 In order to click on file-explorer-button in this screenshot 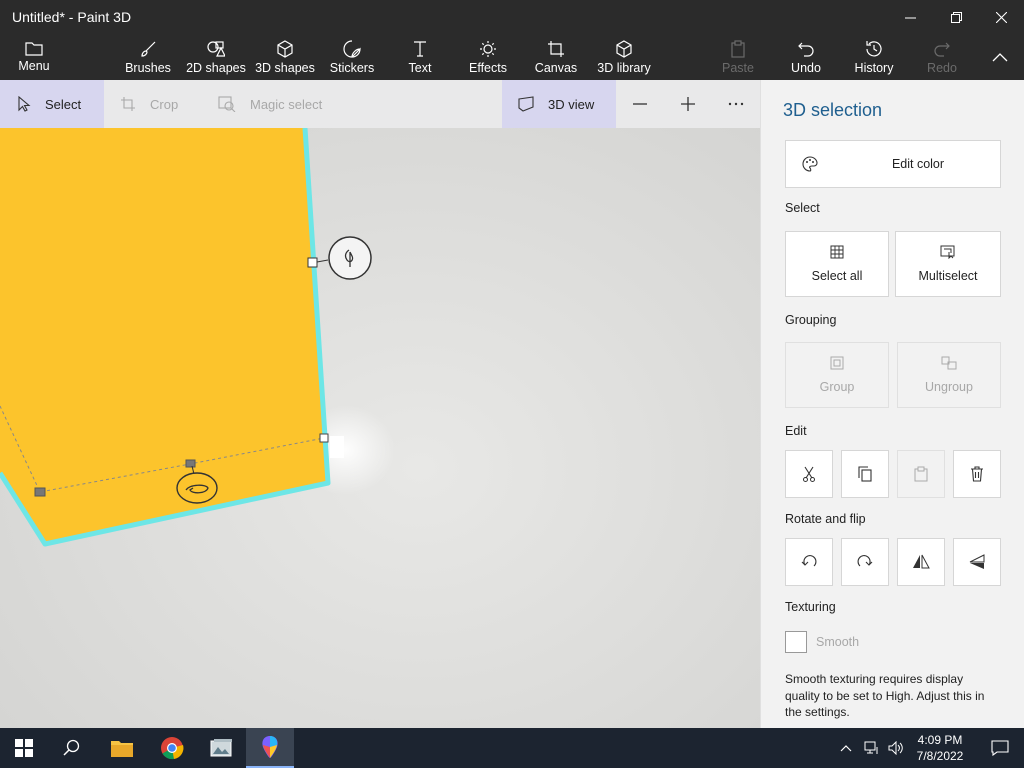, I will do `click(122, 748)`.